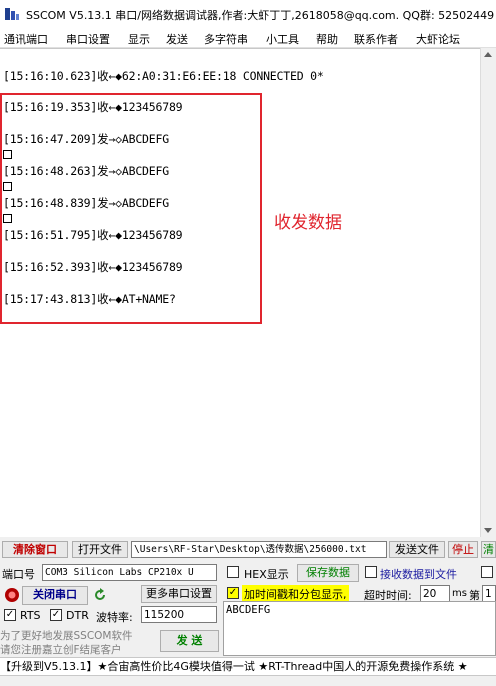  I want to click on baud-select: 115200, so click(179, 614).